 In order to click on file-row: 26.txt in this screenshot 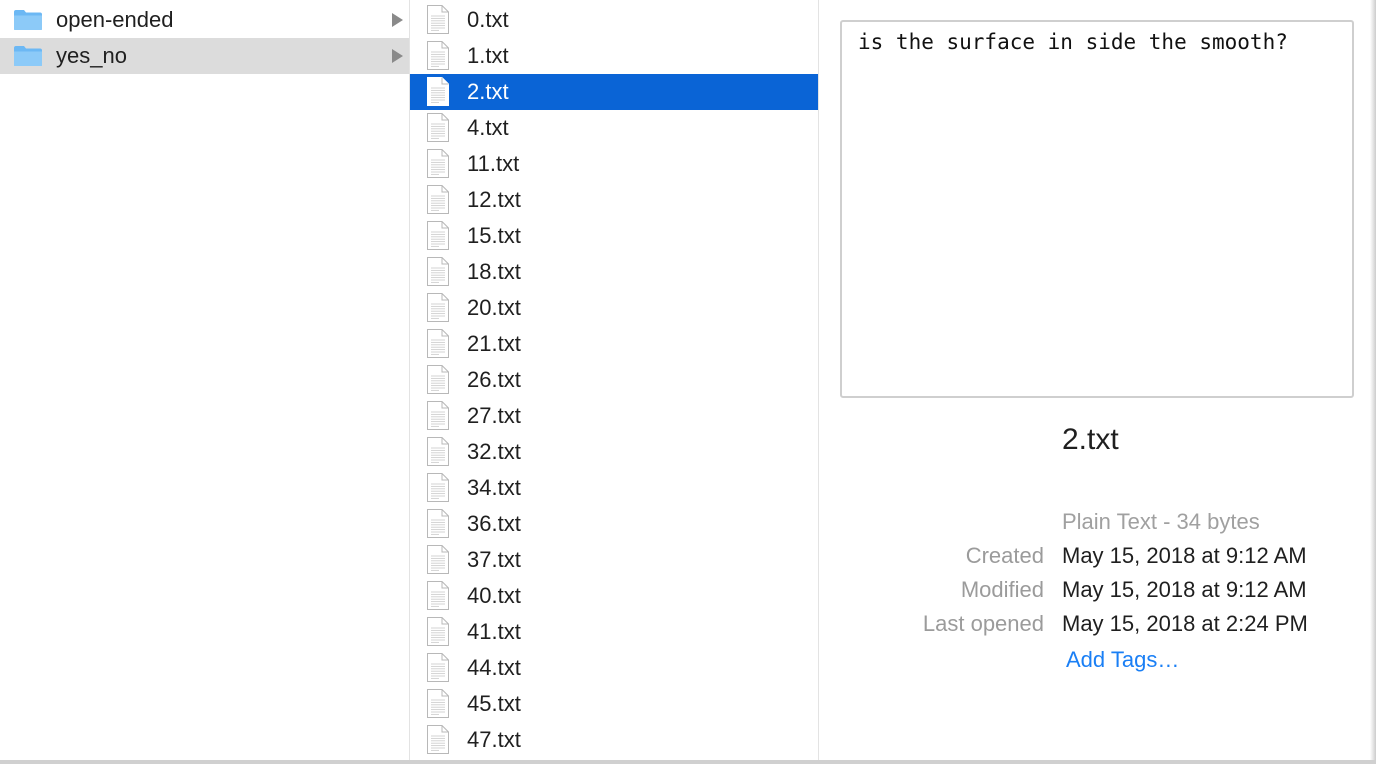, I will do `click(614, 380)`.